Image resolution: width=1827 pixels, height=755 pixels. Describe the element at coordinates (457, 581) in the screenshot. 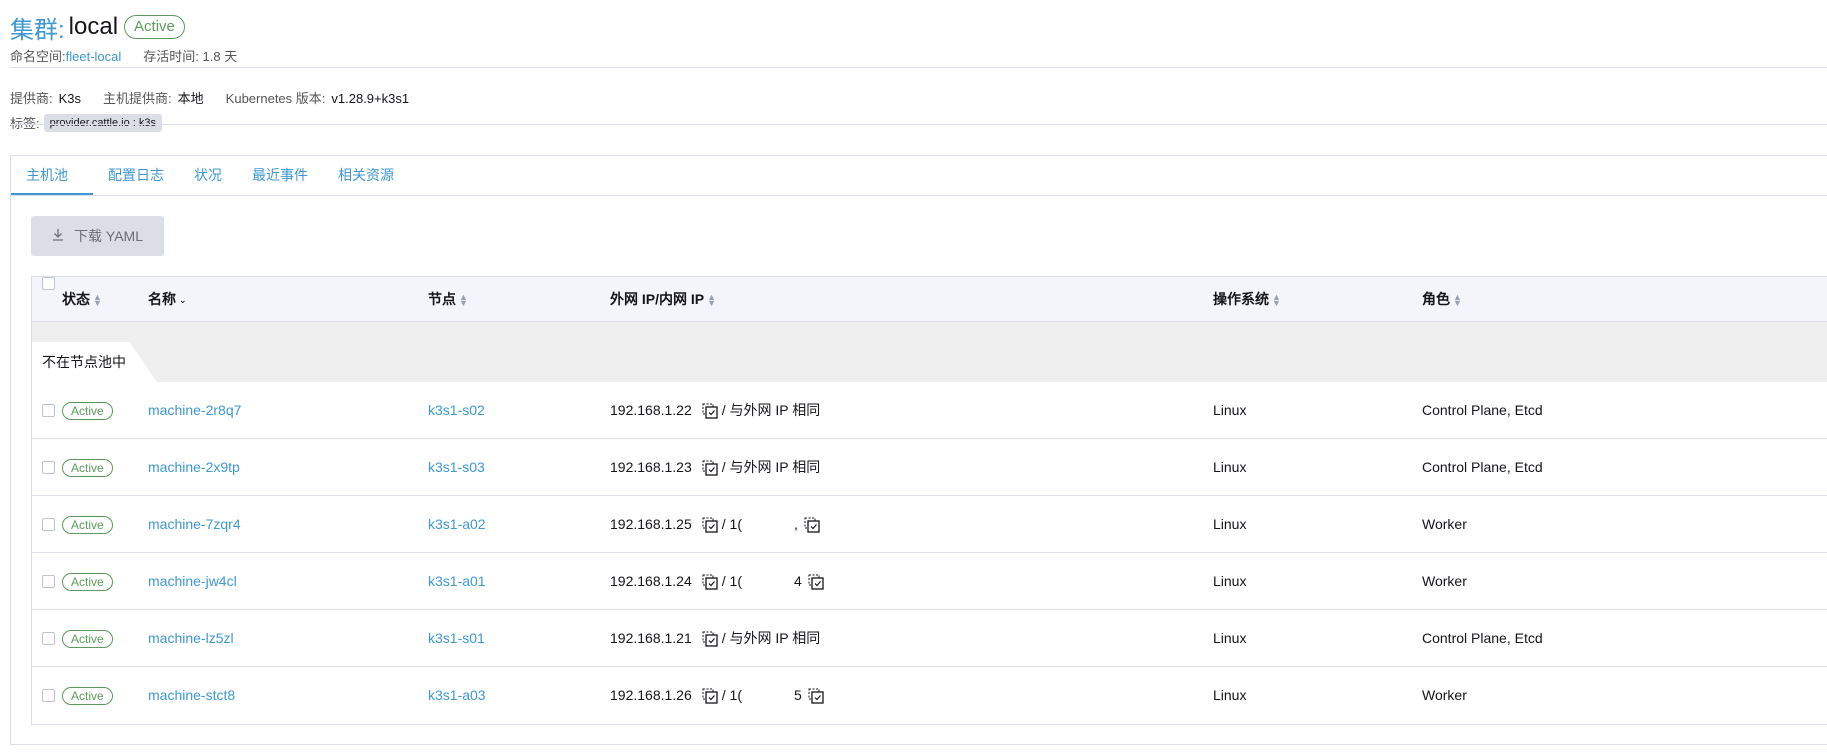

I see `node-link: k3s1-a01` at that location.